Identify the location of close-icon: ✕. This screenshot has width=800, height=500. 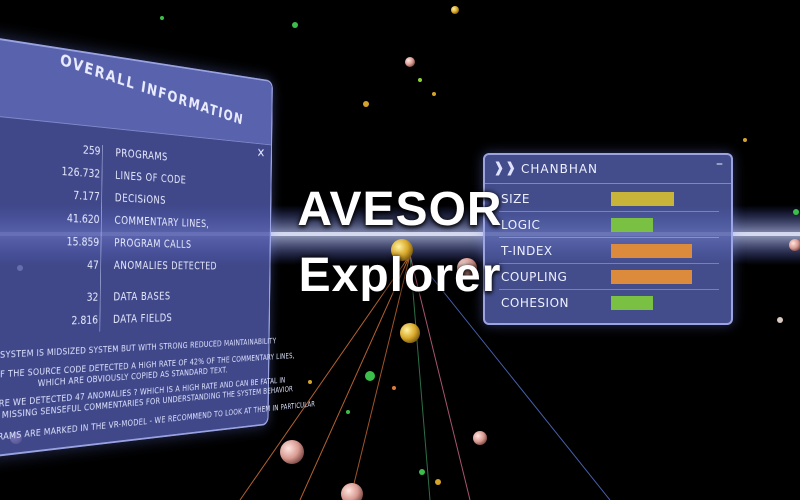
(261, 153).